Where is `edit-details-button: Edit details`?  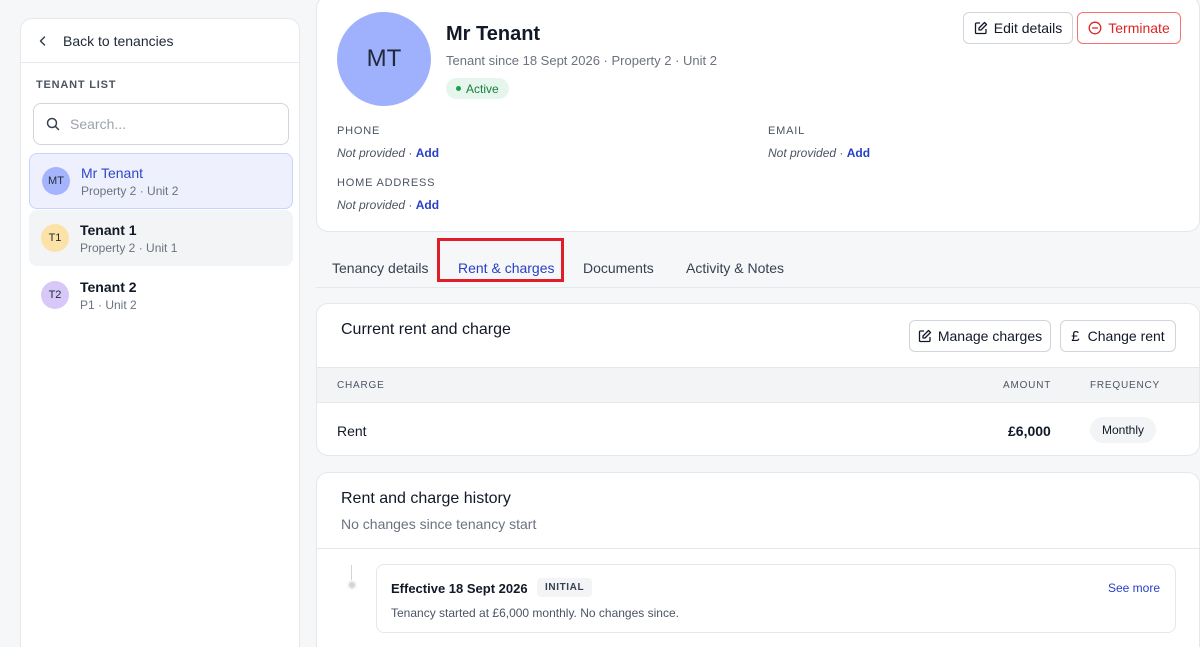
edit-details-button: Edit details is located at coordinates (1018, 28).